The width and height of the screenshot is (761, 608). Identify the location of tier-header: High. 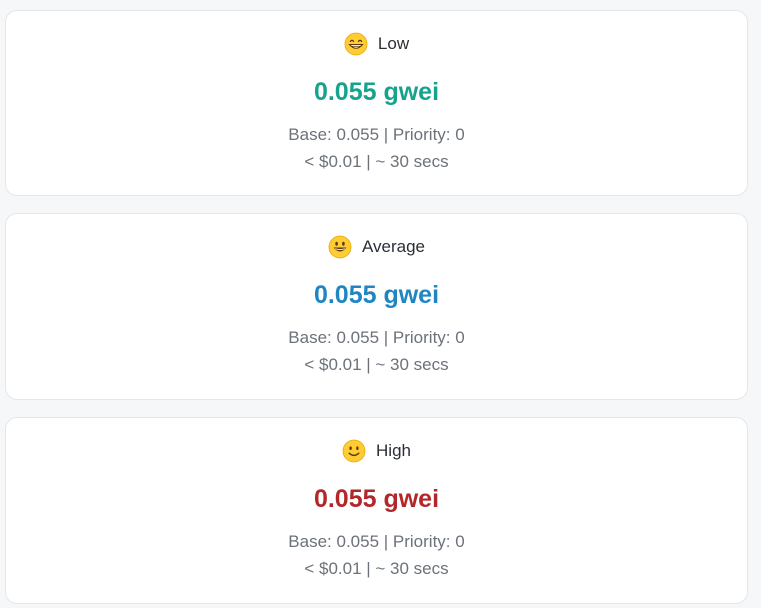
(376, 451).